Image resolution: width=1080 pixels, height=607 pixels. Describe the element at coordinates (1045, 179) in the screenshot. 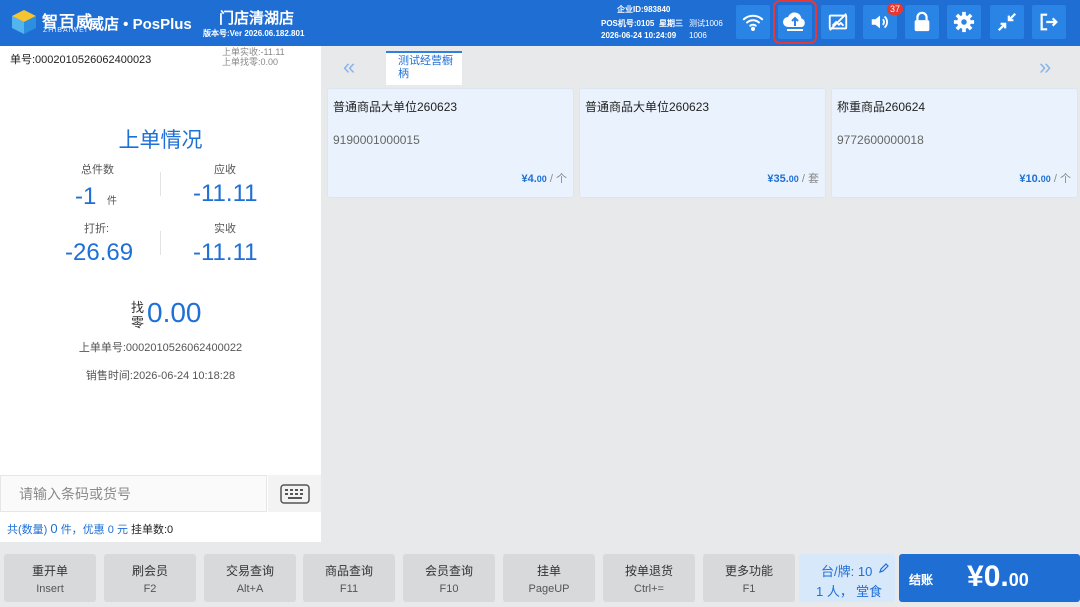

I see `product-price: ¥10.00 / 个` at that location.